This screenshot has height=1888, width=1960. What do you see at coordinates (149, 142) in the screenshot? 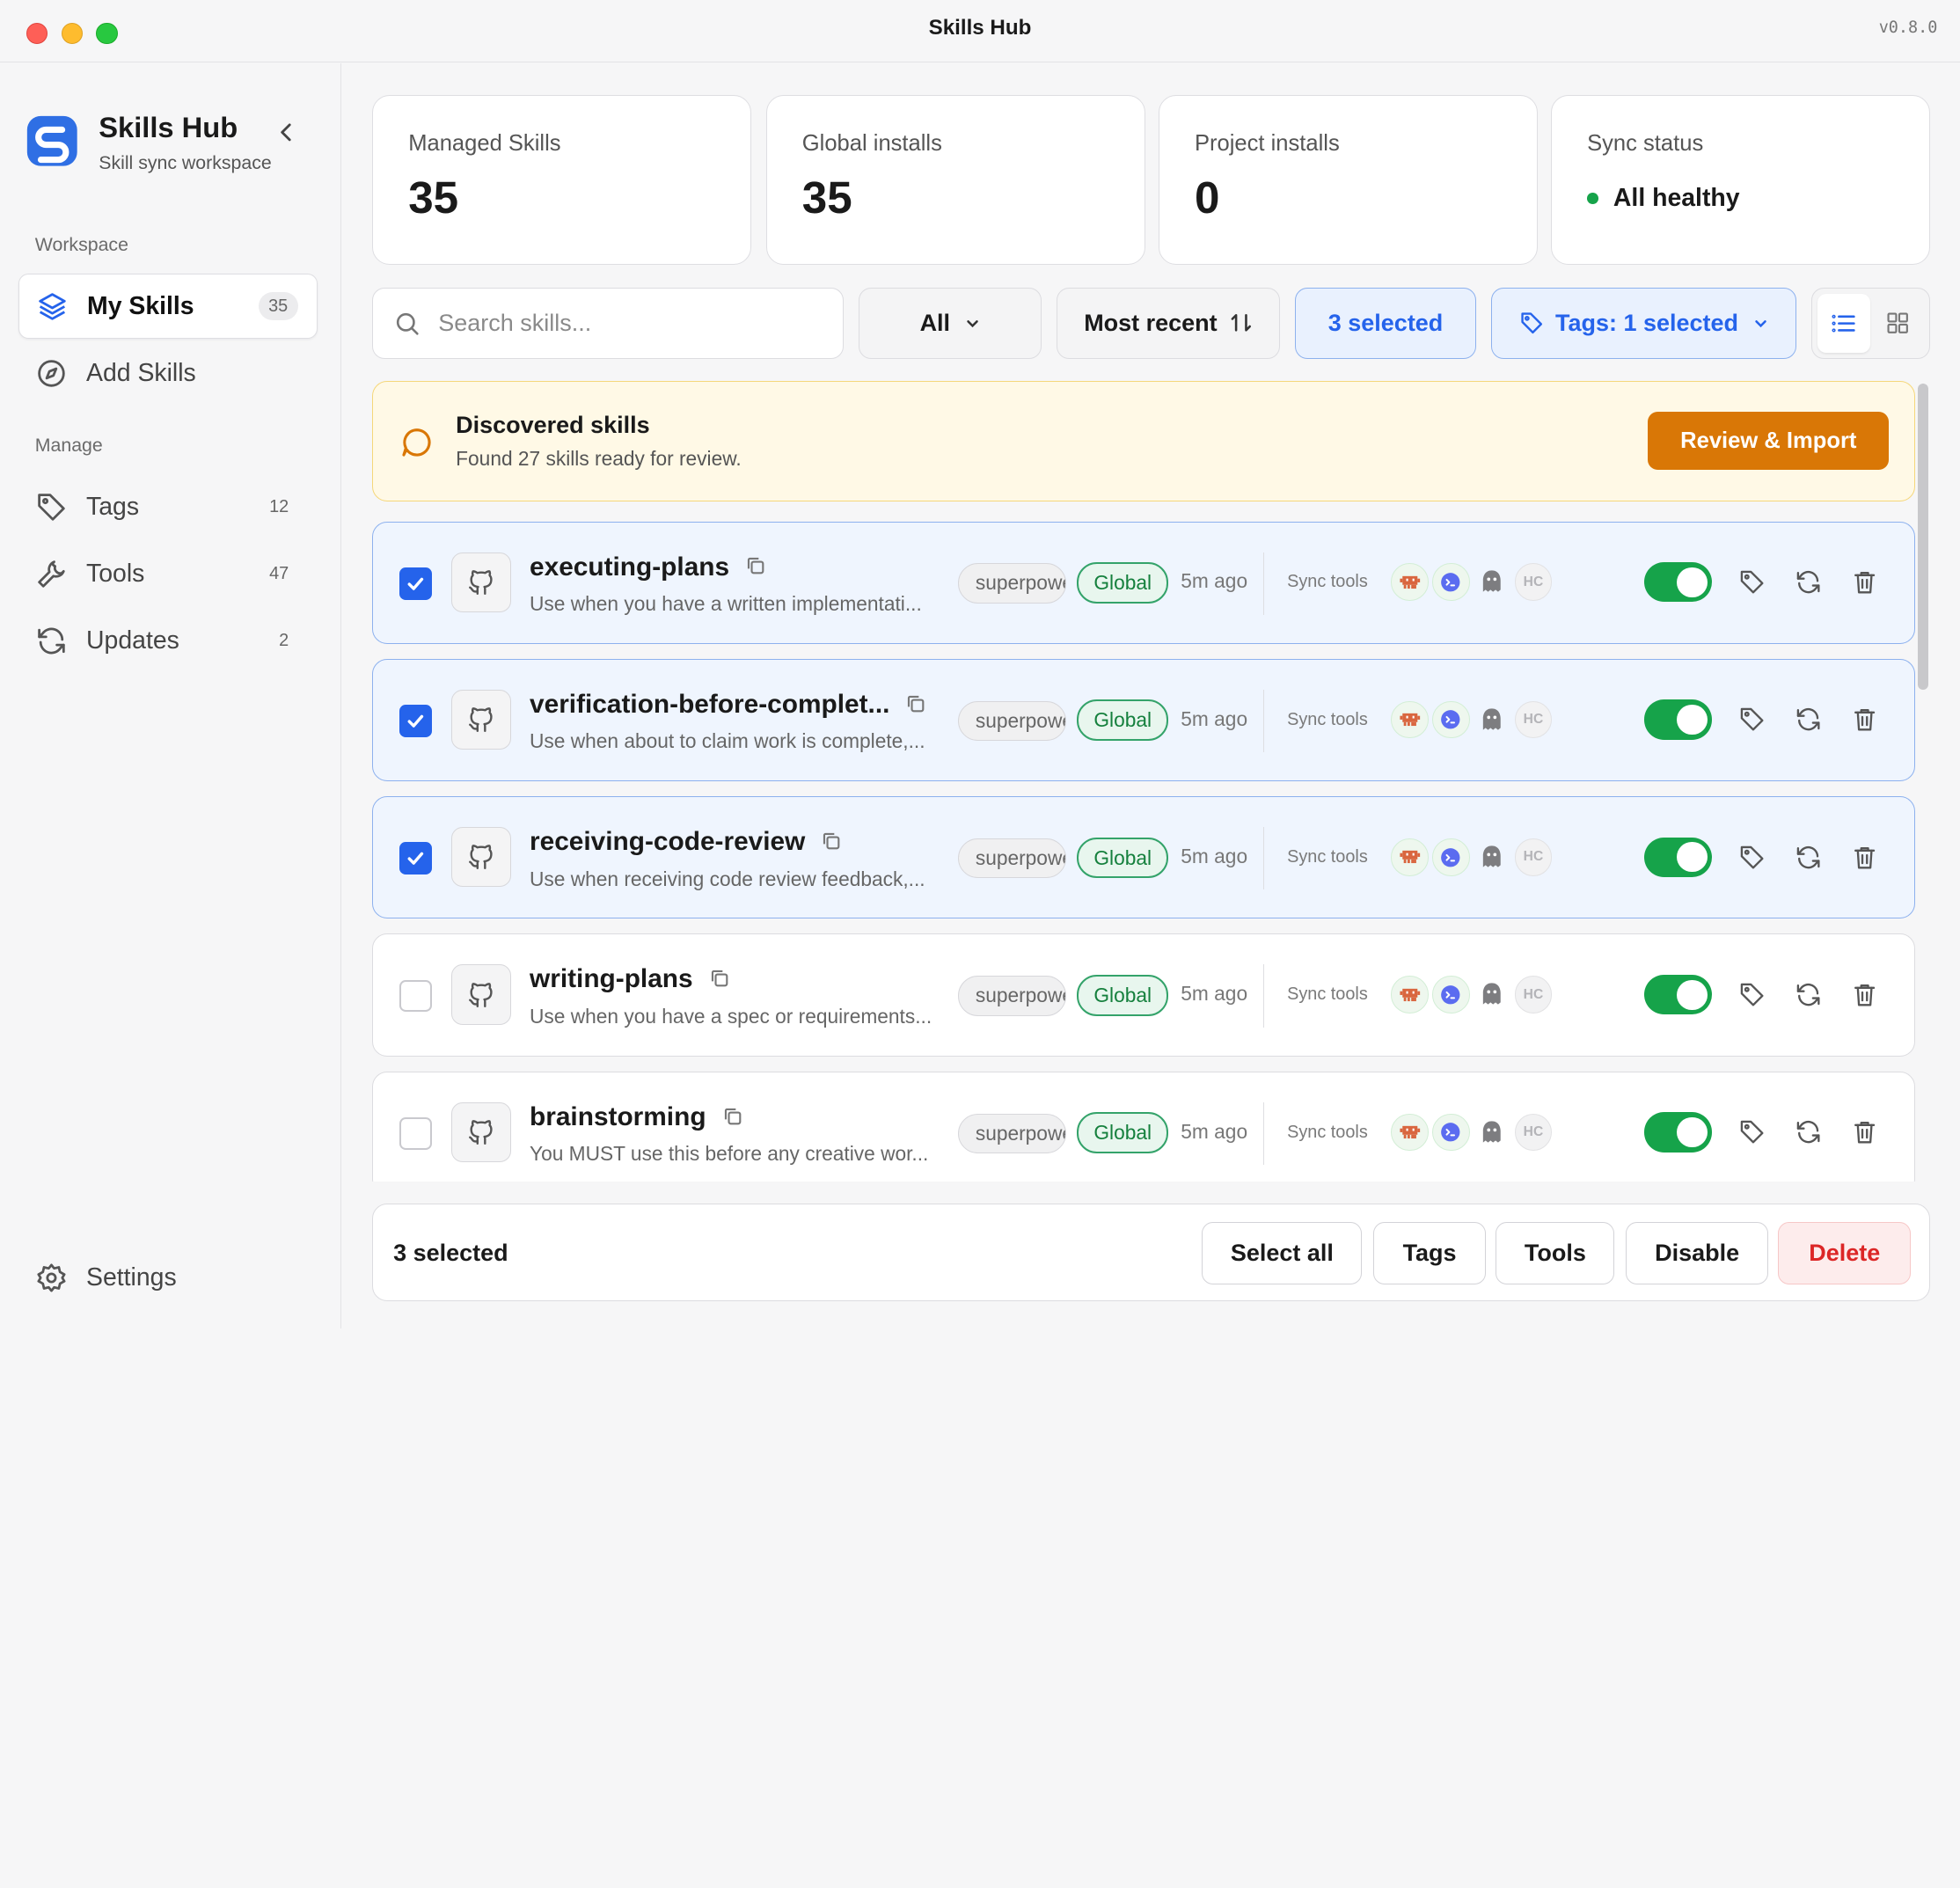
I see `brand: Skills Hub Skill sync workspace` at bounding box center [149, 142].